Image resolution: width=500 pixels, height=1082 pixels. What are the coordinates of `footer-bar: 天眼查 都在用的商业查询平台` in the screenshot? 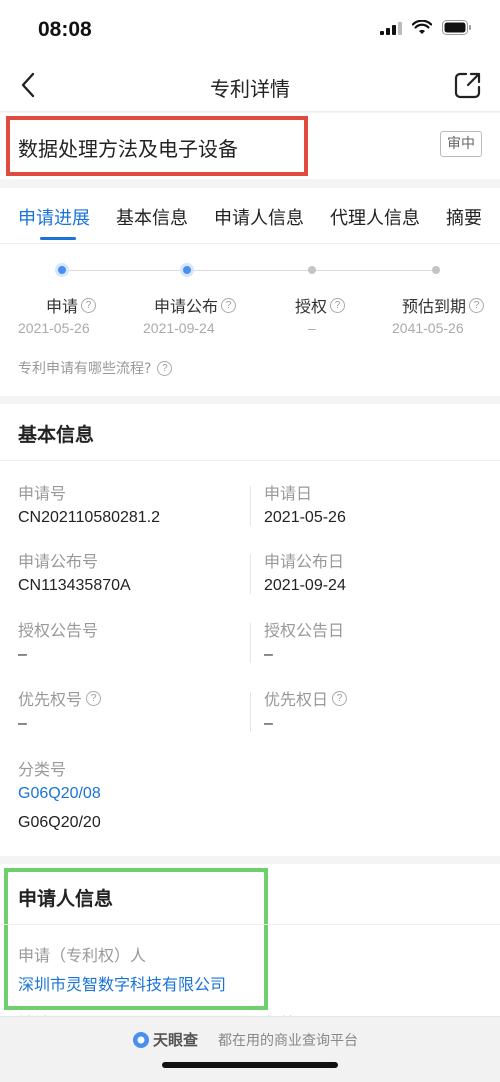 It's located at (250, 1049).